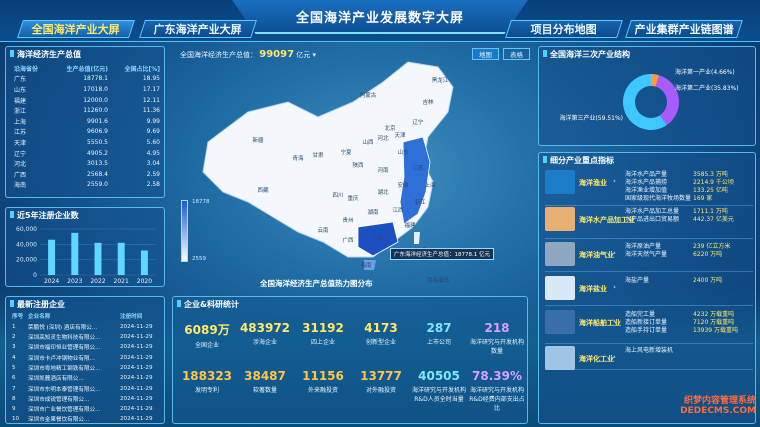 This screenshot has height=427, width=760. I want to click on gdp-table-row: 辽宁 4905.2 4.95, so click(87, 153).